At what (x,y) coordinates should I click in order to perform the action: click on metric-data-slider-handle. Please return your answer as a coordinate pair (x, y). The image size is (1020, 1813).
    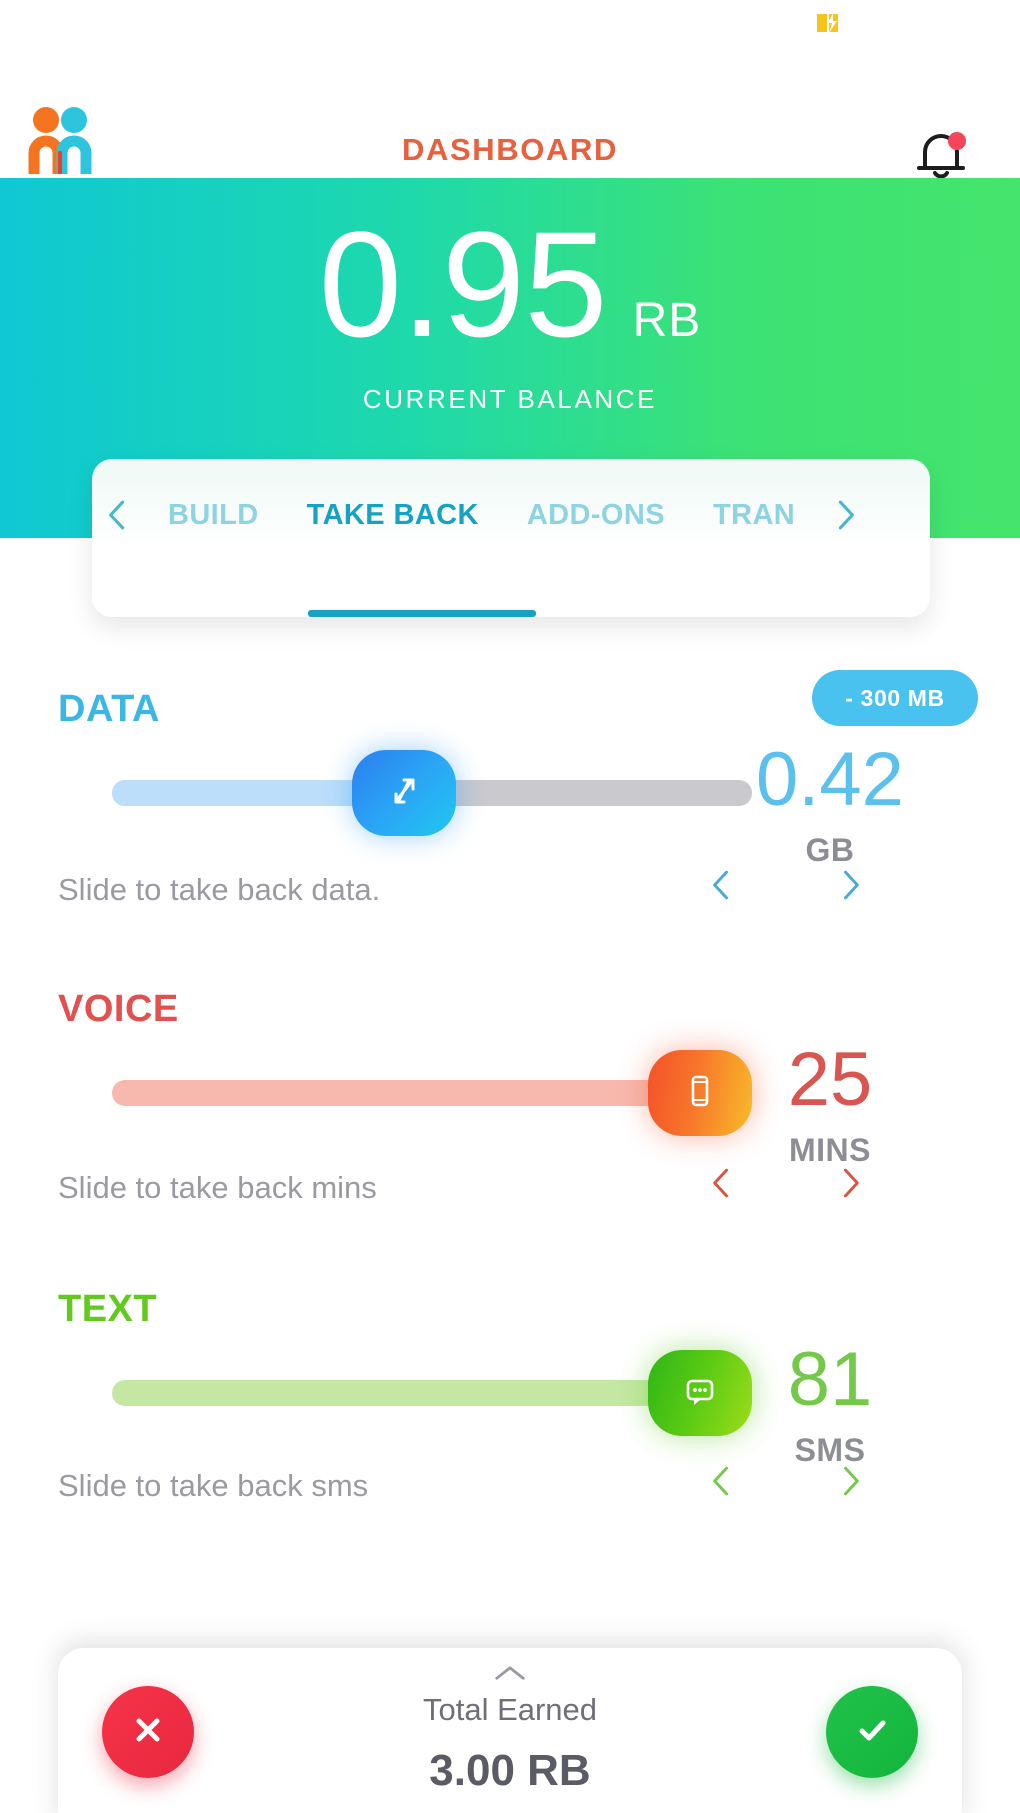
    Looking at the image, I should click on (404, 793).